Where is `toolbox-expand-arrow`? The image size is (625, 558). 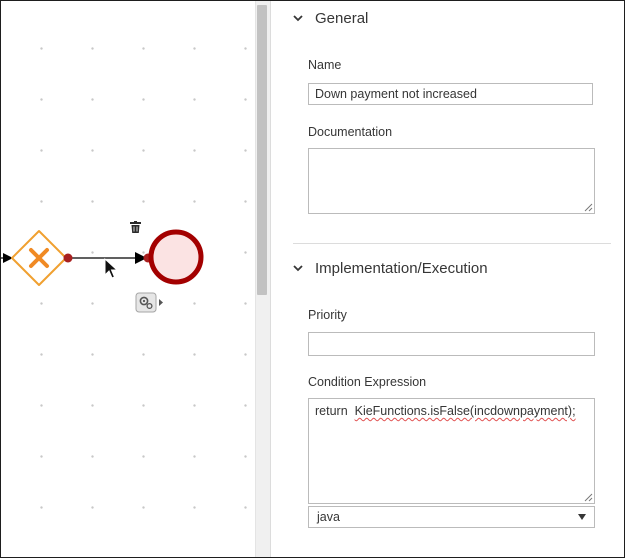
toolbox-expand-arrow is located at coordinates (161, 302).